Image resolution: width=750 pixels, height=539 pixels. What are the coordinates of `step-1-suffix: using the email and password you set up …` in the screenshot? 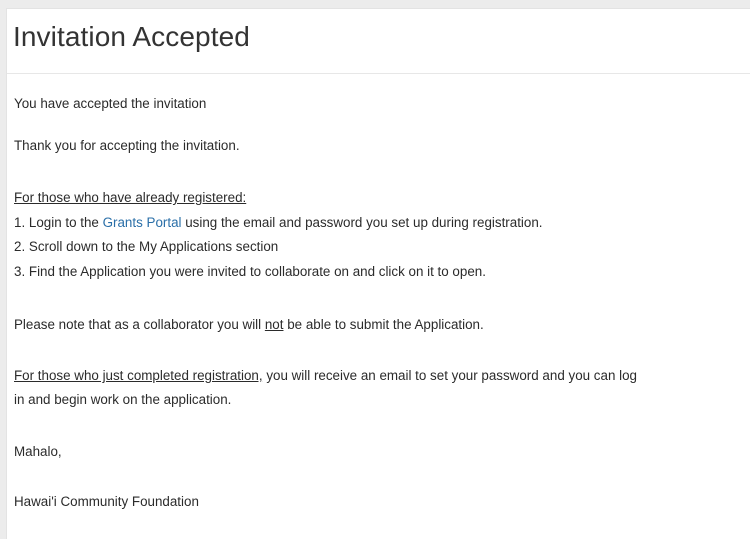 It's located at (362, 222).